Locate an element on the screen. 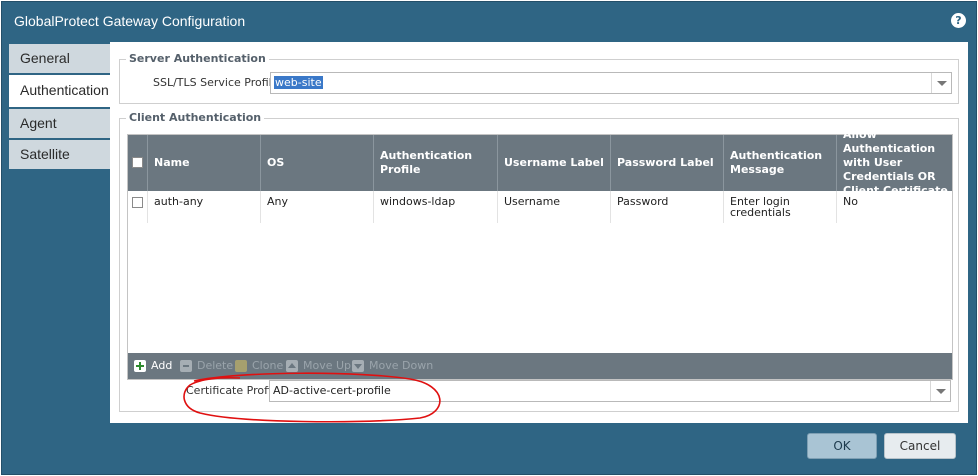  title-bar: GlobalProtect Gateway Configuration ? is located at coordinates (489, 22).